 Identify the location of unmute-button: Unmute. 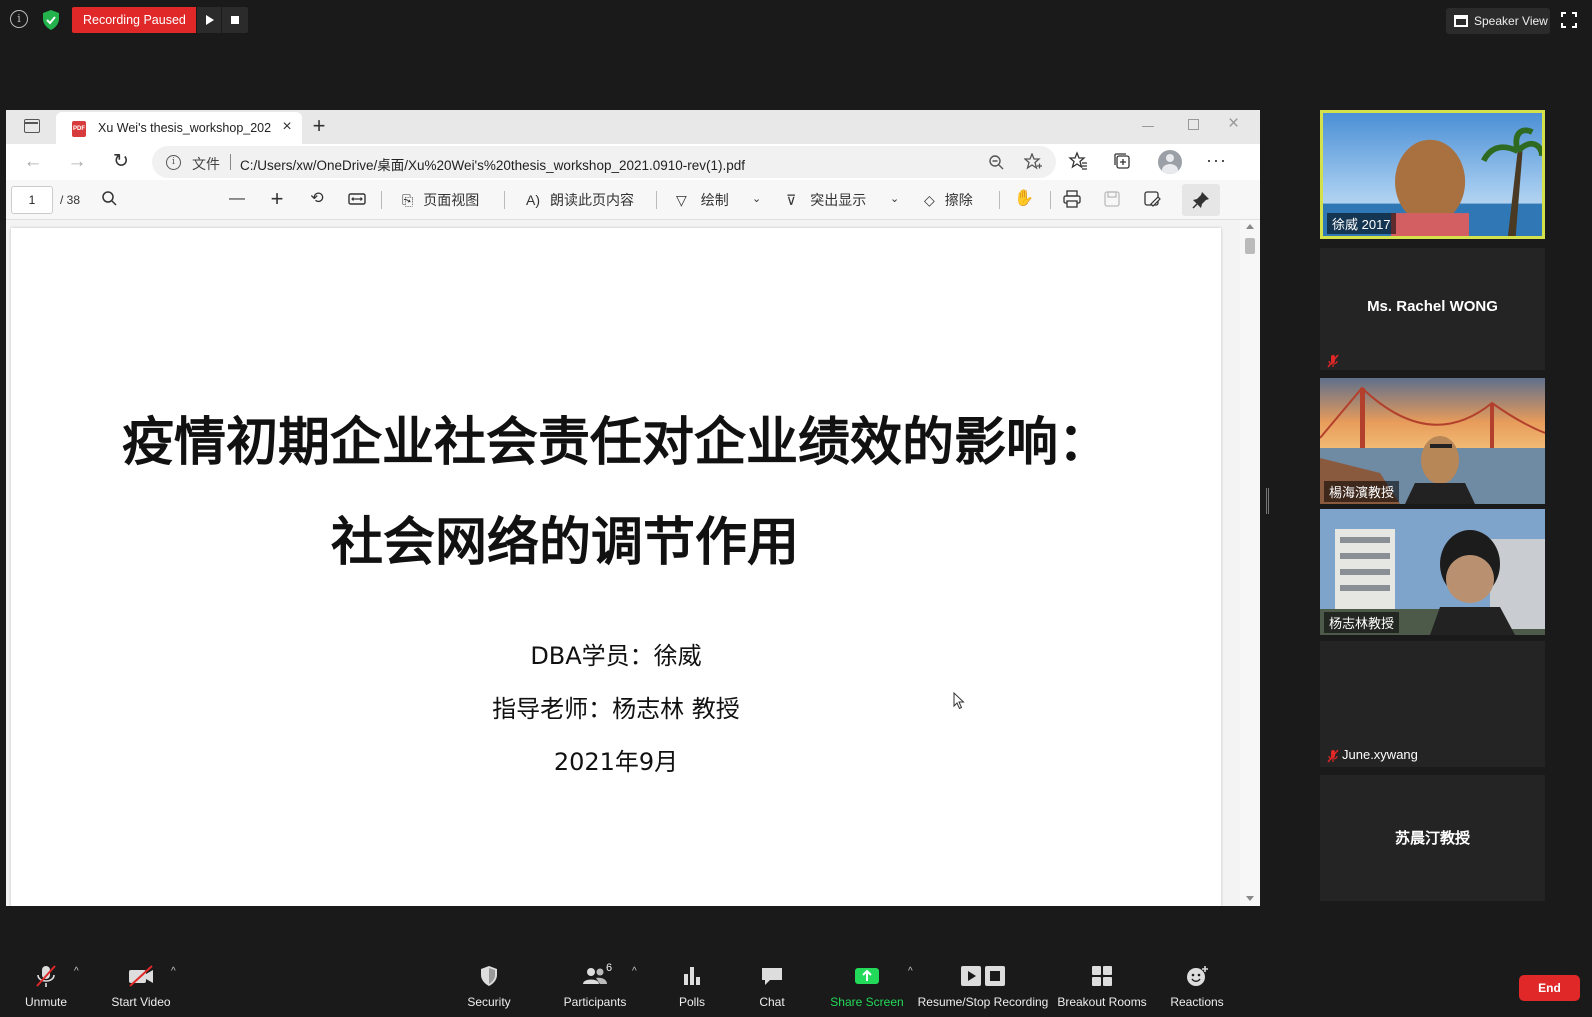
(46, 986).